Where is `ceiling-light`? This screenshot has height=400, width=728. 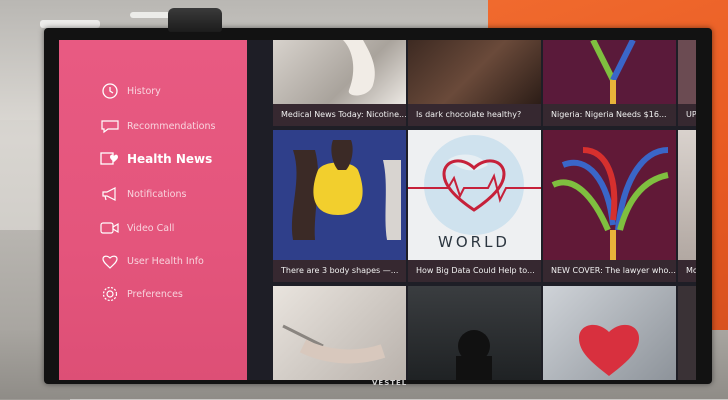
ceiling-light is located at coordinates (70, 24).